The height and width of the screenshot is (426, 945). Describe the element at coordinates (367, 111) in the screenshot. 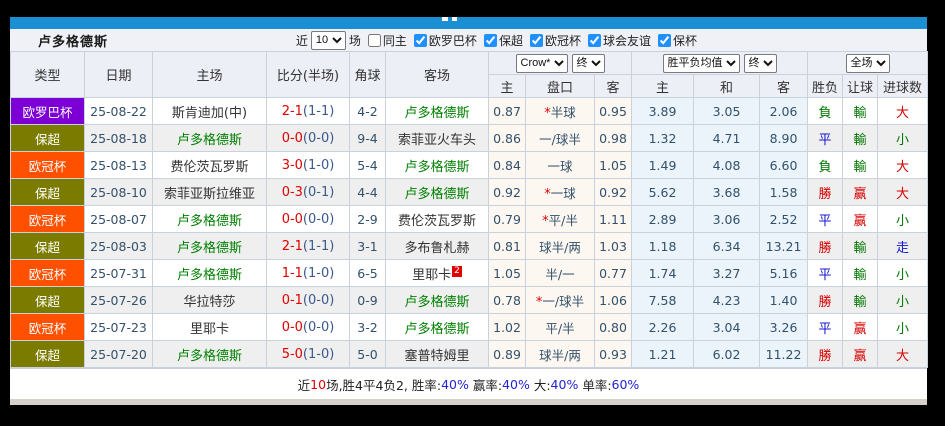

I see `corner-score: 4-2` at that location.